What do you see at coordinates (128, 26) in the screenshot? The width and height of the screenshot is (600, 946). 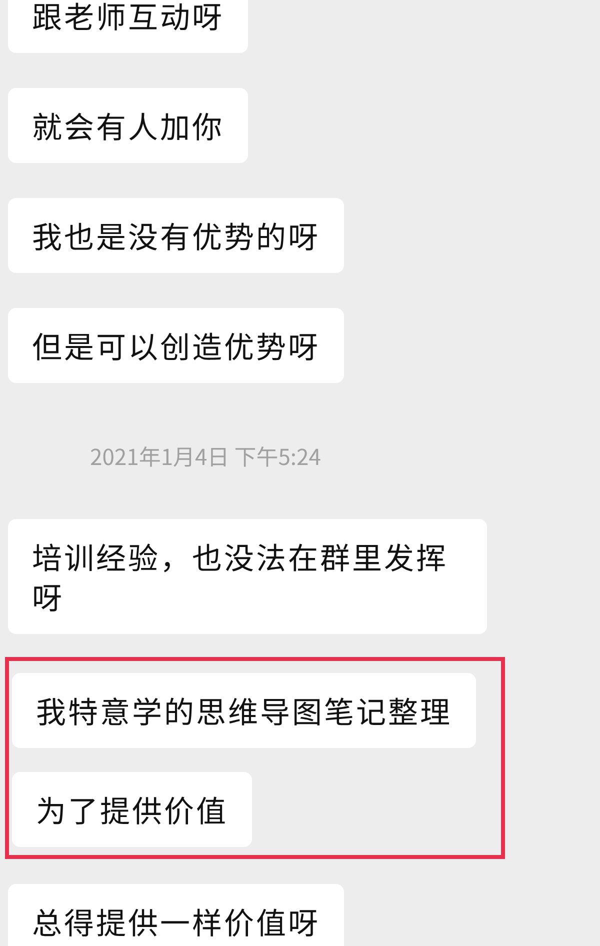 I see `message-bubble: 跟老师互动呀` at bounding box center [128, 26].